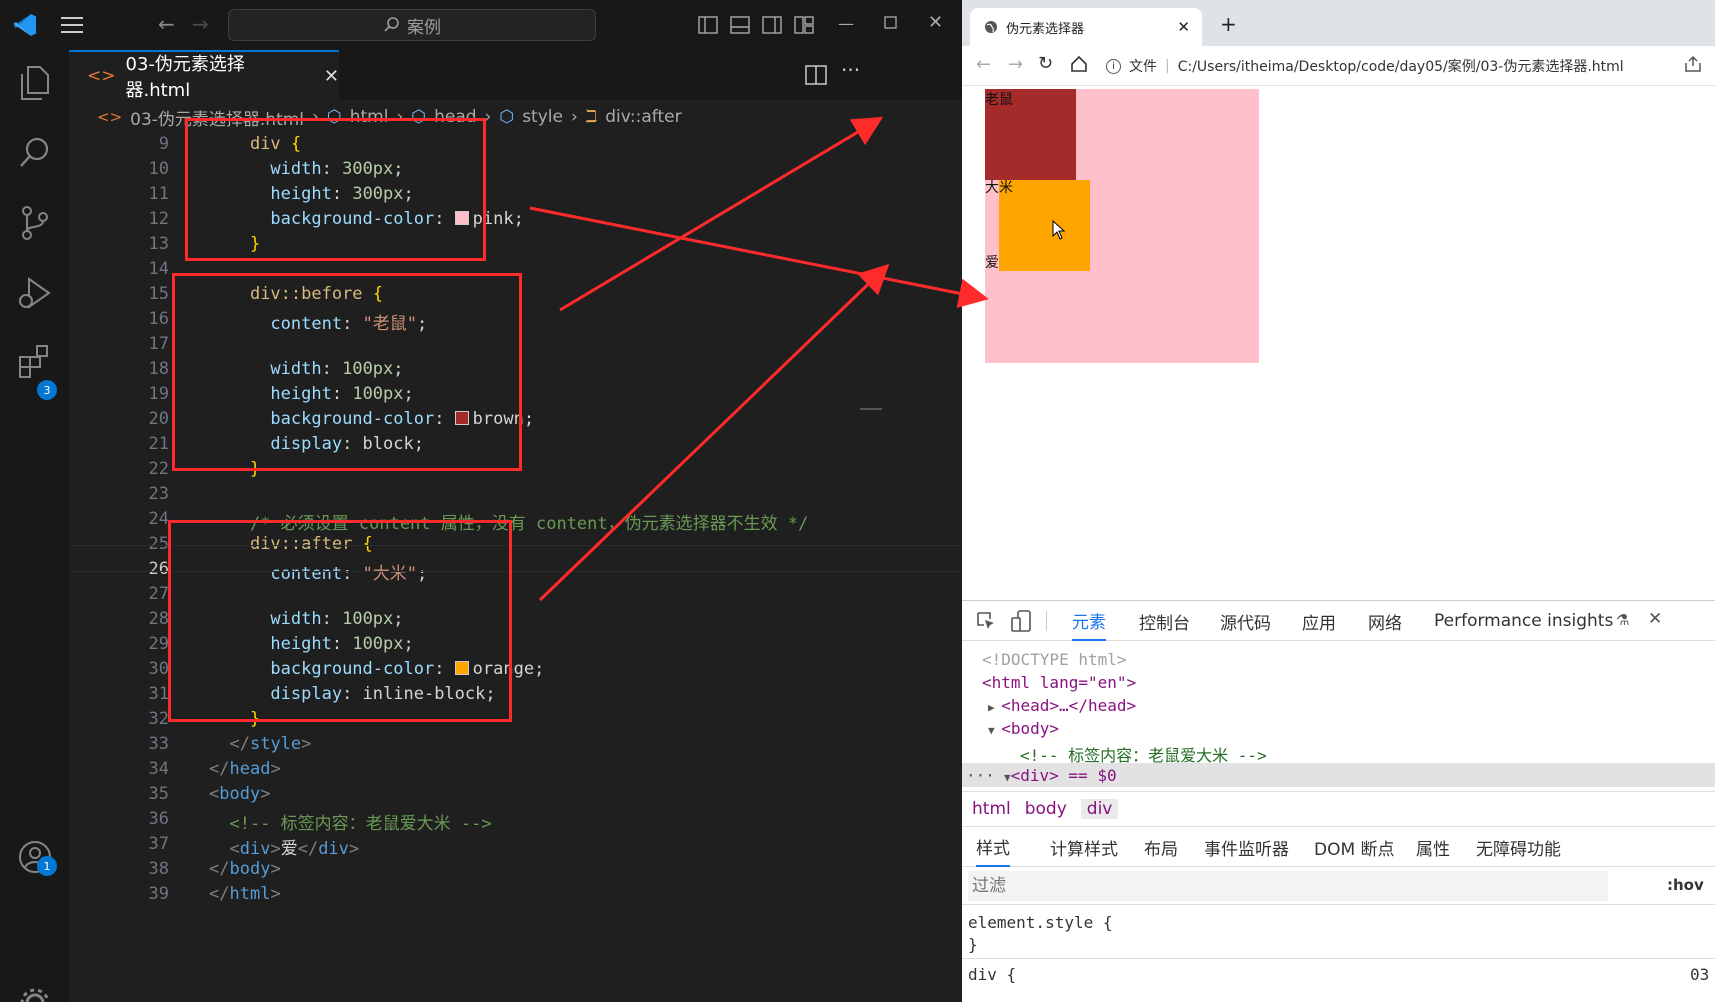 The height and width of the screenshot is (1002, 1715). What do you see at coordinates (759, 257) in the screenshot?
I see `arrow-div-to-pink` at bounding box center [759, 257].